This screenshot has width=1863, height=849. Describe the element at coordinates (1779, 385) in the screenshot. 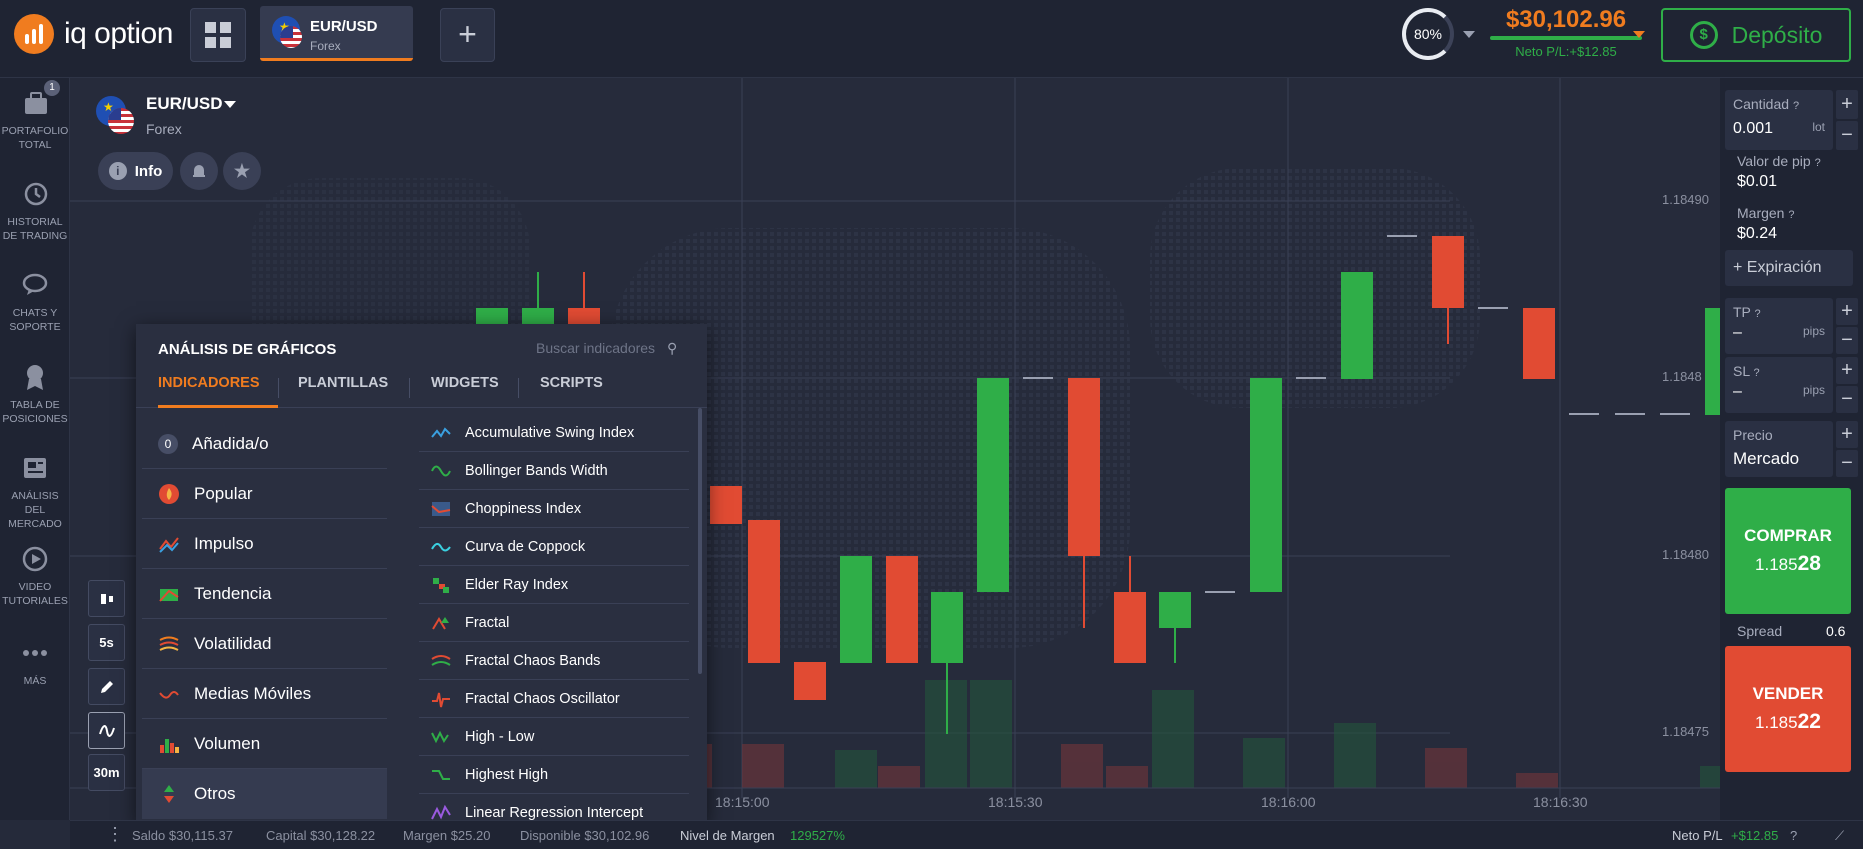

I see `stop-loss-field: SL ? – pips` at that location.